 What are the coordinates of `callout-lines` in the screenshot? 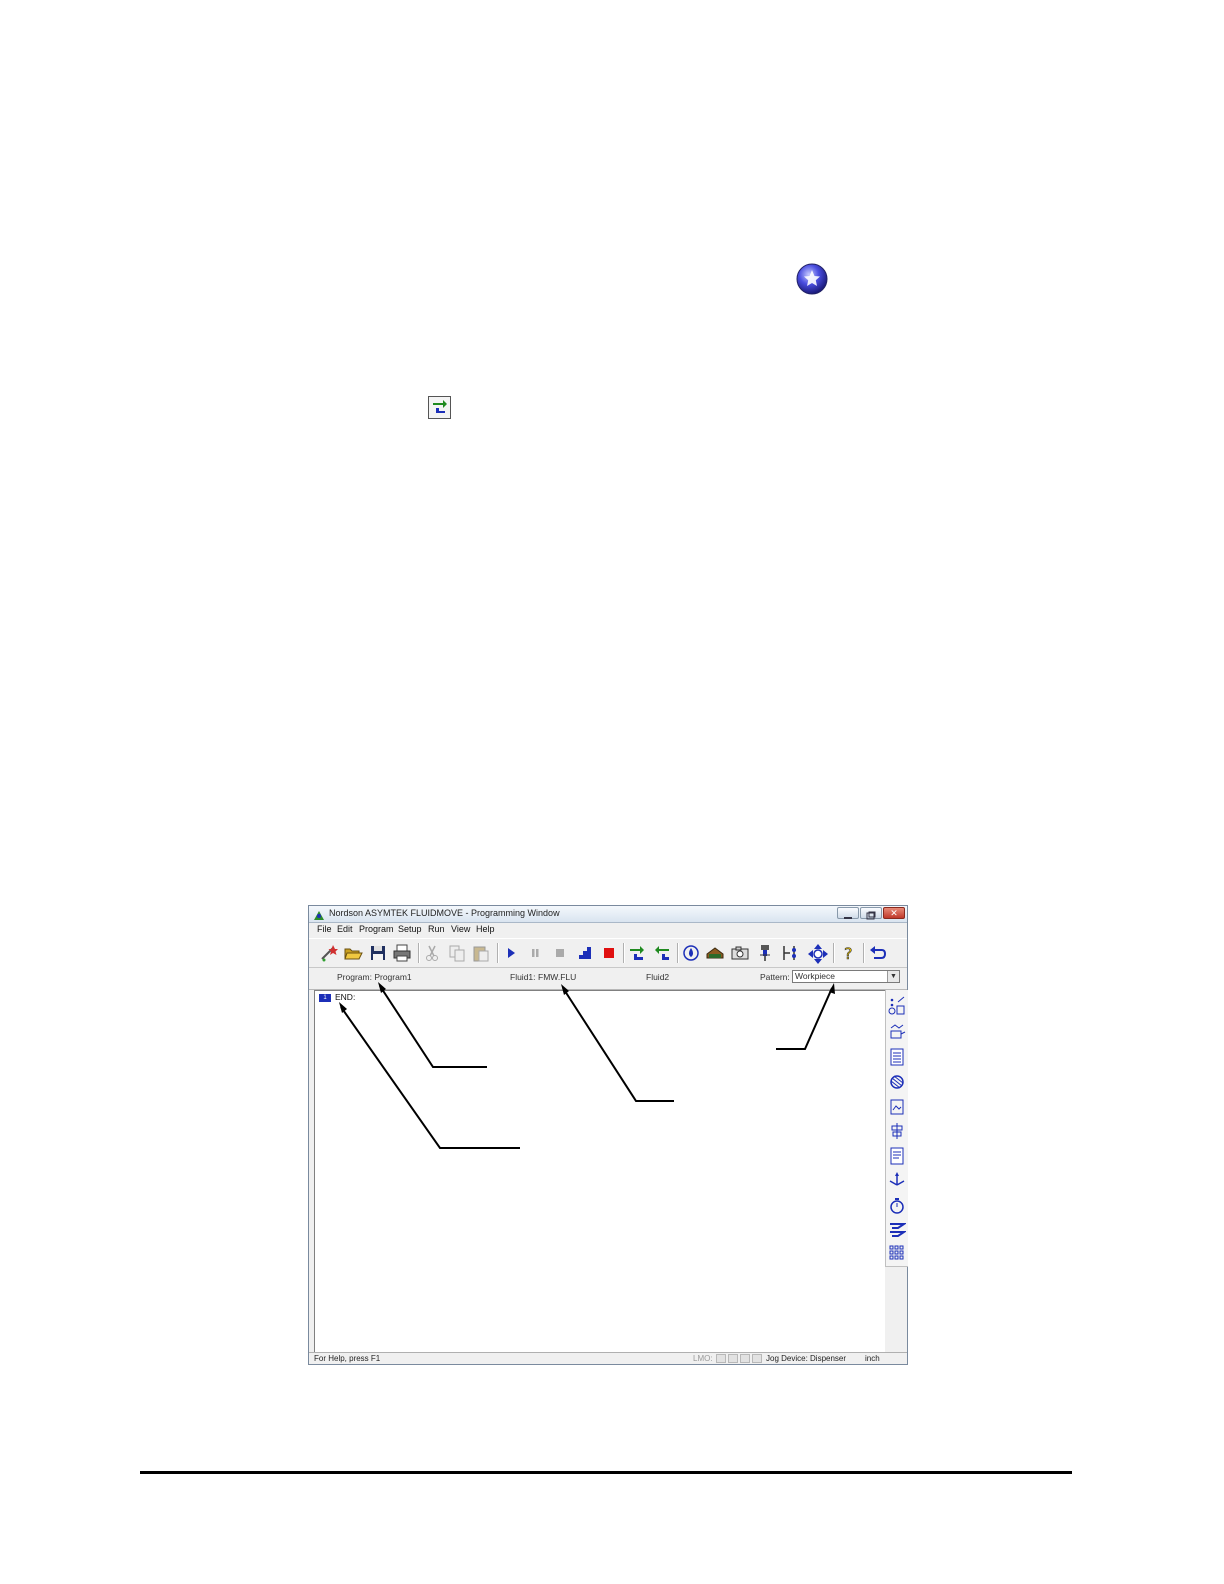 It's located at (587, 1065).